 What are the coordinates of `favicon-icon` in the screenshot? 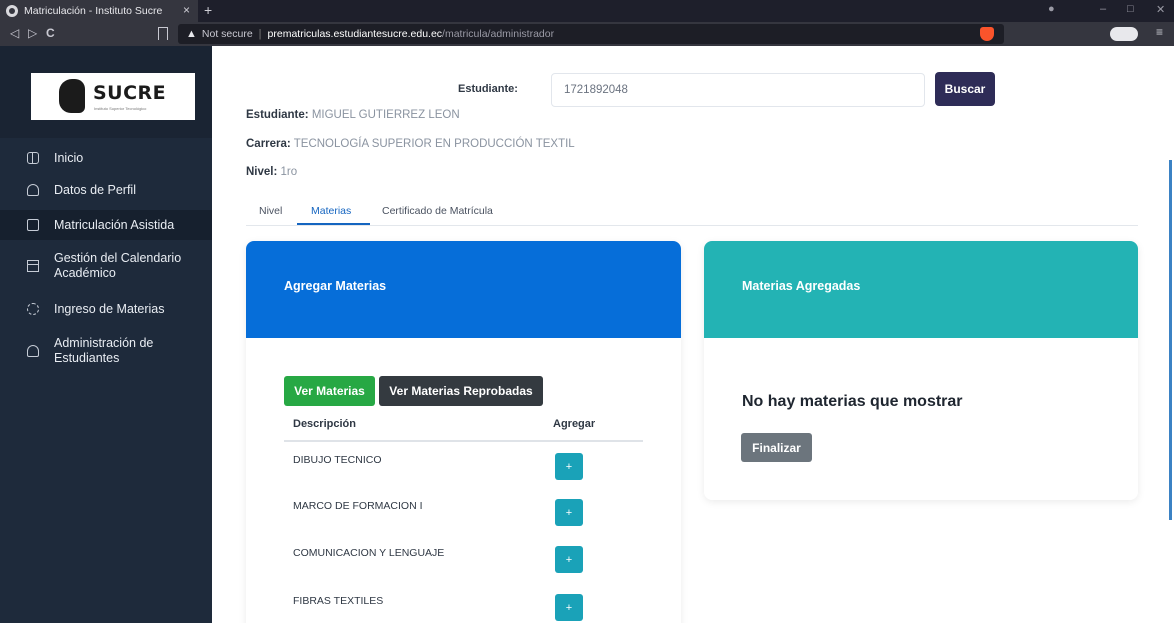 It's located at (12, 11).